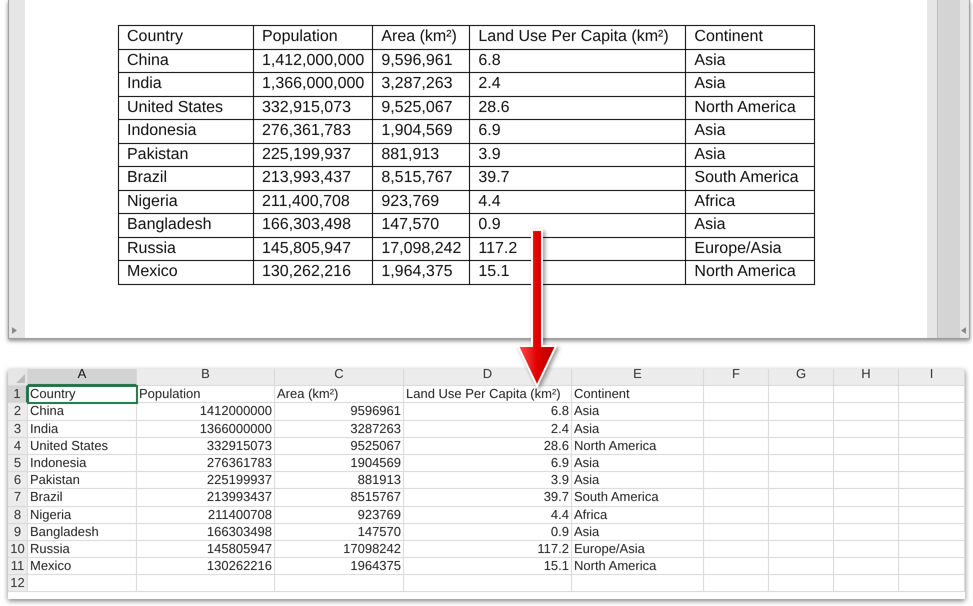  I want to click on table-cell: Nigeria, so click(82, 515).